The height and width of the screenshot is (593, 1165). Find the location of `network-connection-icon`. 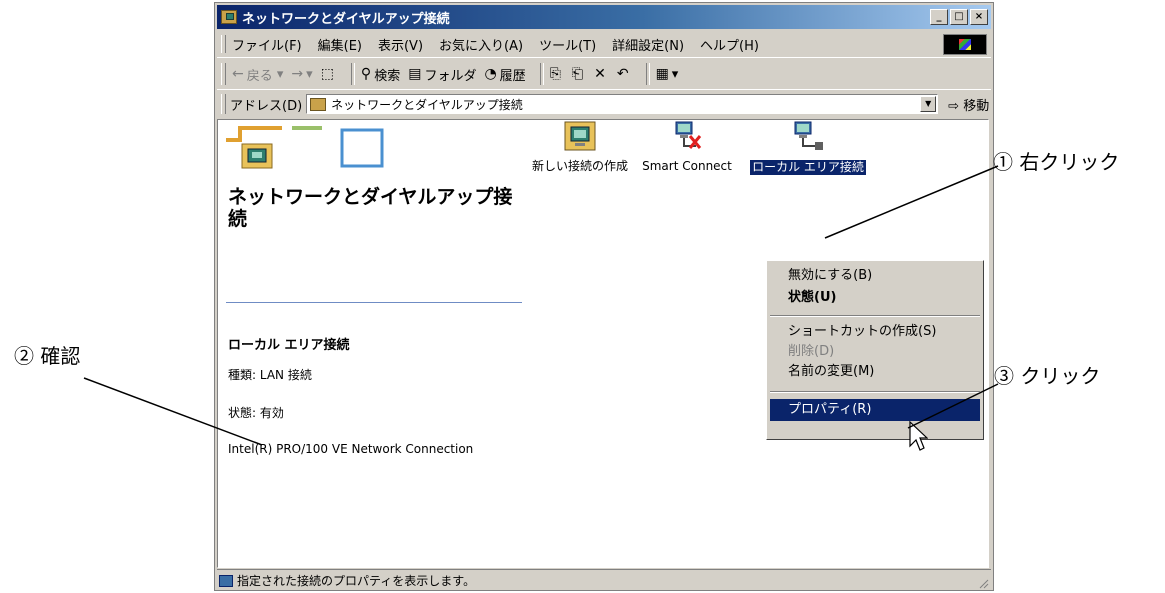

network-connection-icon is located at coordinates (808, 135).